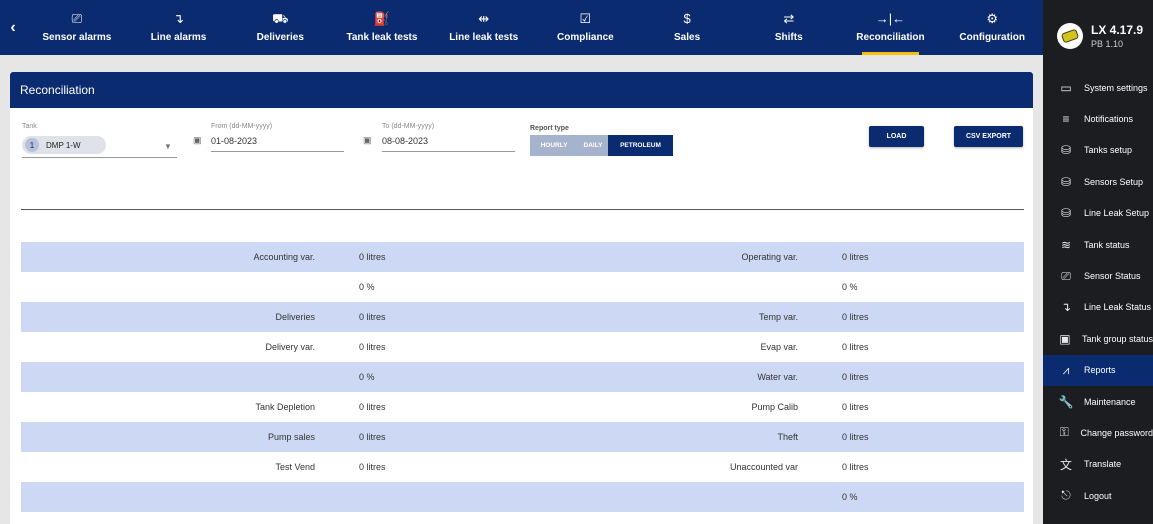  I want to click on sidebar-item-label: Tanks setup, so click(1108, 150).